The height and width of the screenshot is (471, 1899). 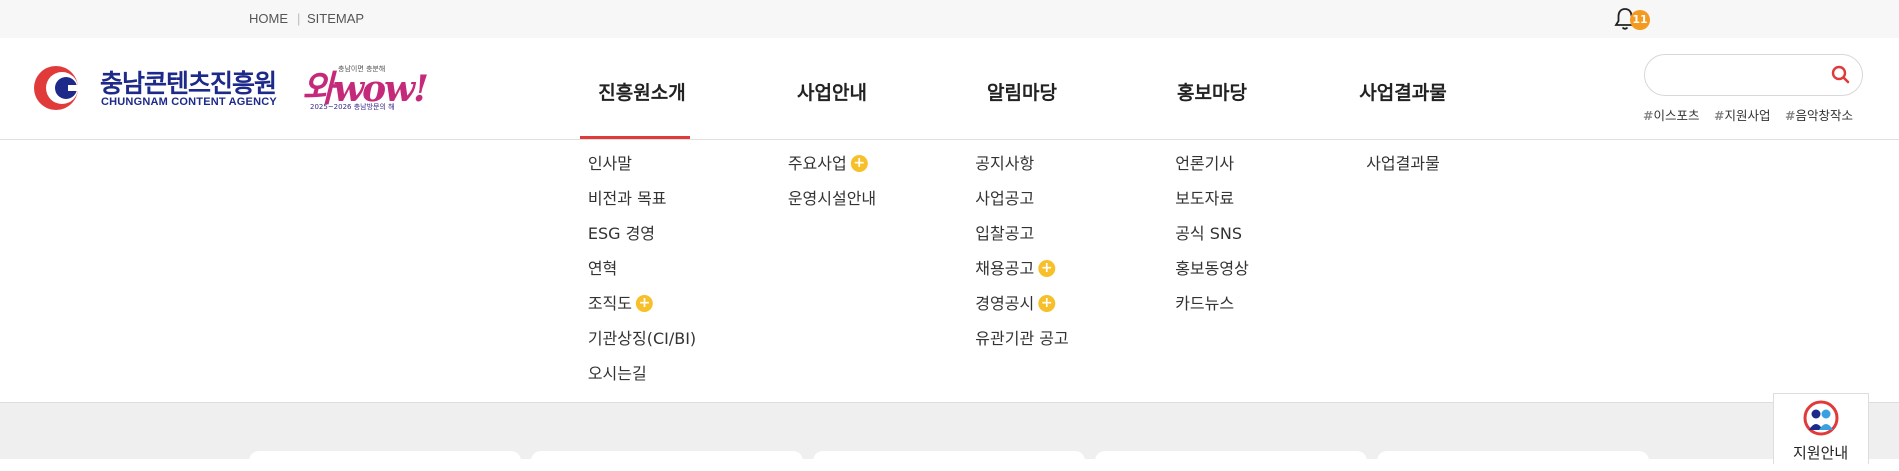 What do you see at coordinates (1747, 115) in the screenshot?
I see `tag-label: 지원사업` at bounding box center [1747, 115].